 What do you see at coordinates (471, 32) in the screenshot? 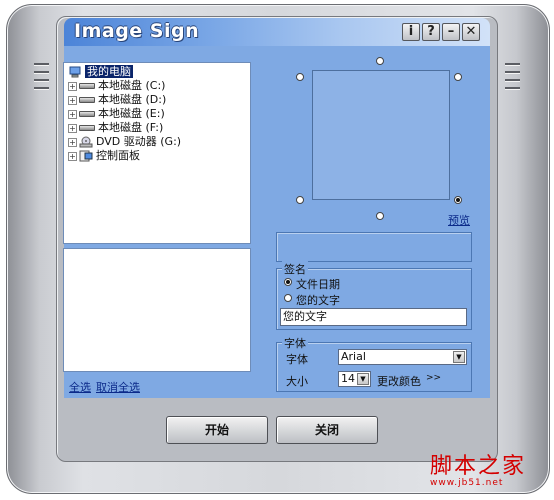
I see `close-window-button: ✕` at bounding box center [471, 32].